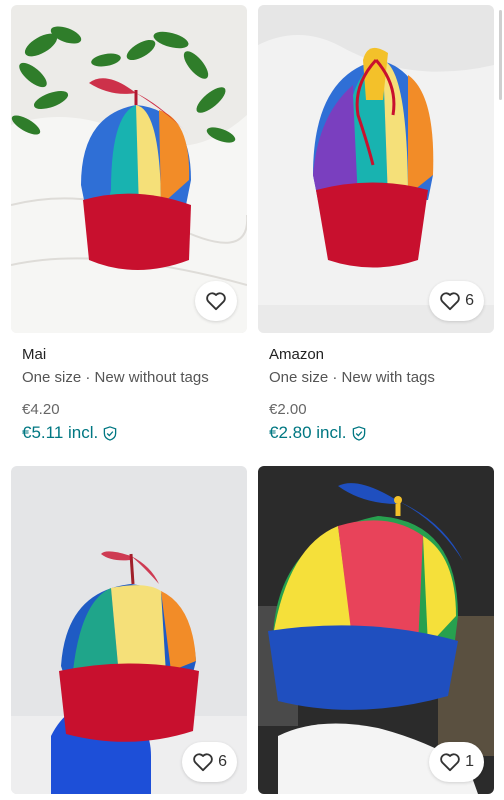 This screenshot has height=800, width=504. Describe the element at coordinates (115, 377) in the screenshot. I see `product-meta: One size · New without tags` at that location.